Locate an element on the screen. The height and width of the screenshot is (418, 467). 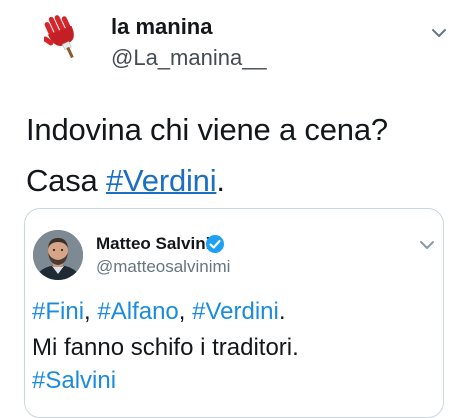
quoted-tweet-text-line: #Fini, #Alfano, #Verdini. is located at coordinates (159, 312).